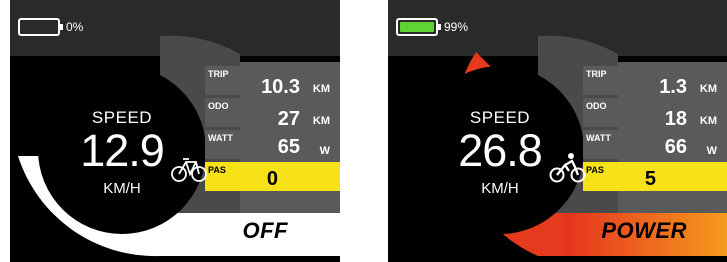 The width and height of the screenshot is (727, 262). I want to click on odo-row: ODO 27 KM, so click(270, 114).